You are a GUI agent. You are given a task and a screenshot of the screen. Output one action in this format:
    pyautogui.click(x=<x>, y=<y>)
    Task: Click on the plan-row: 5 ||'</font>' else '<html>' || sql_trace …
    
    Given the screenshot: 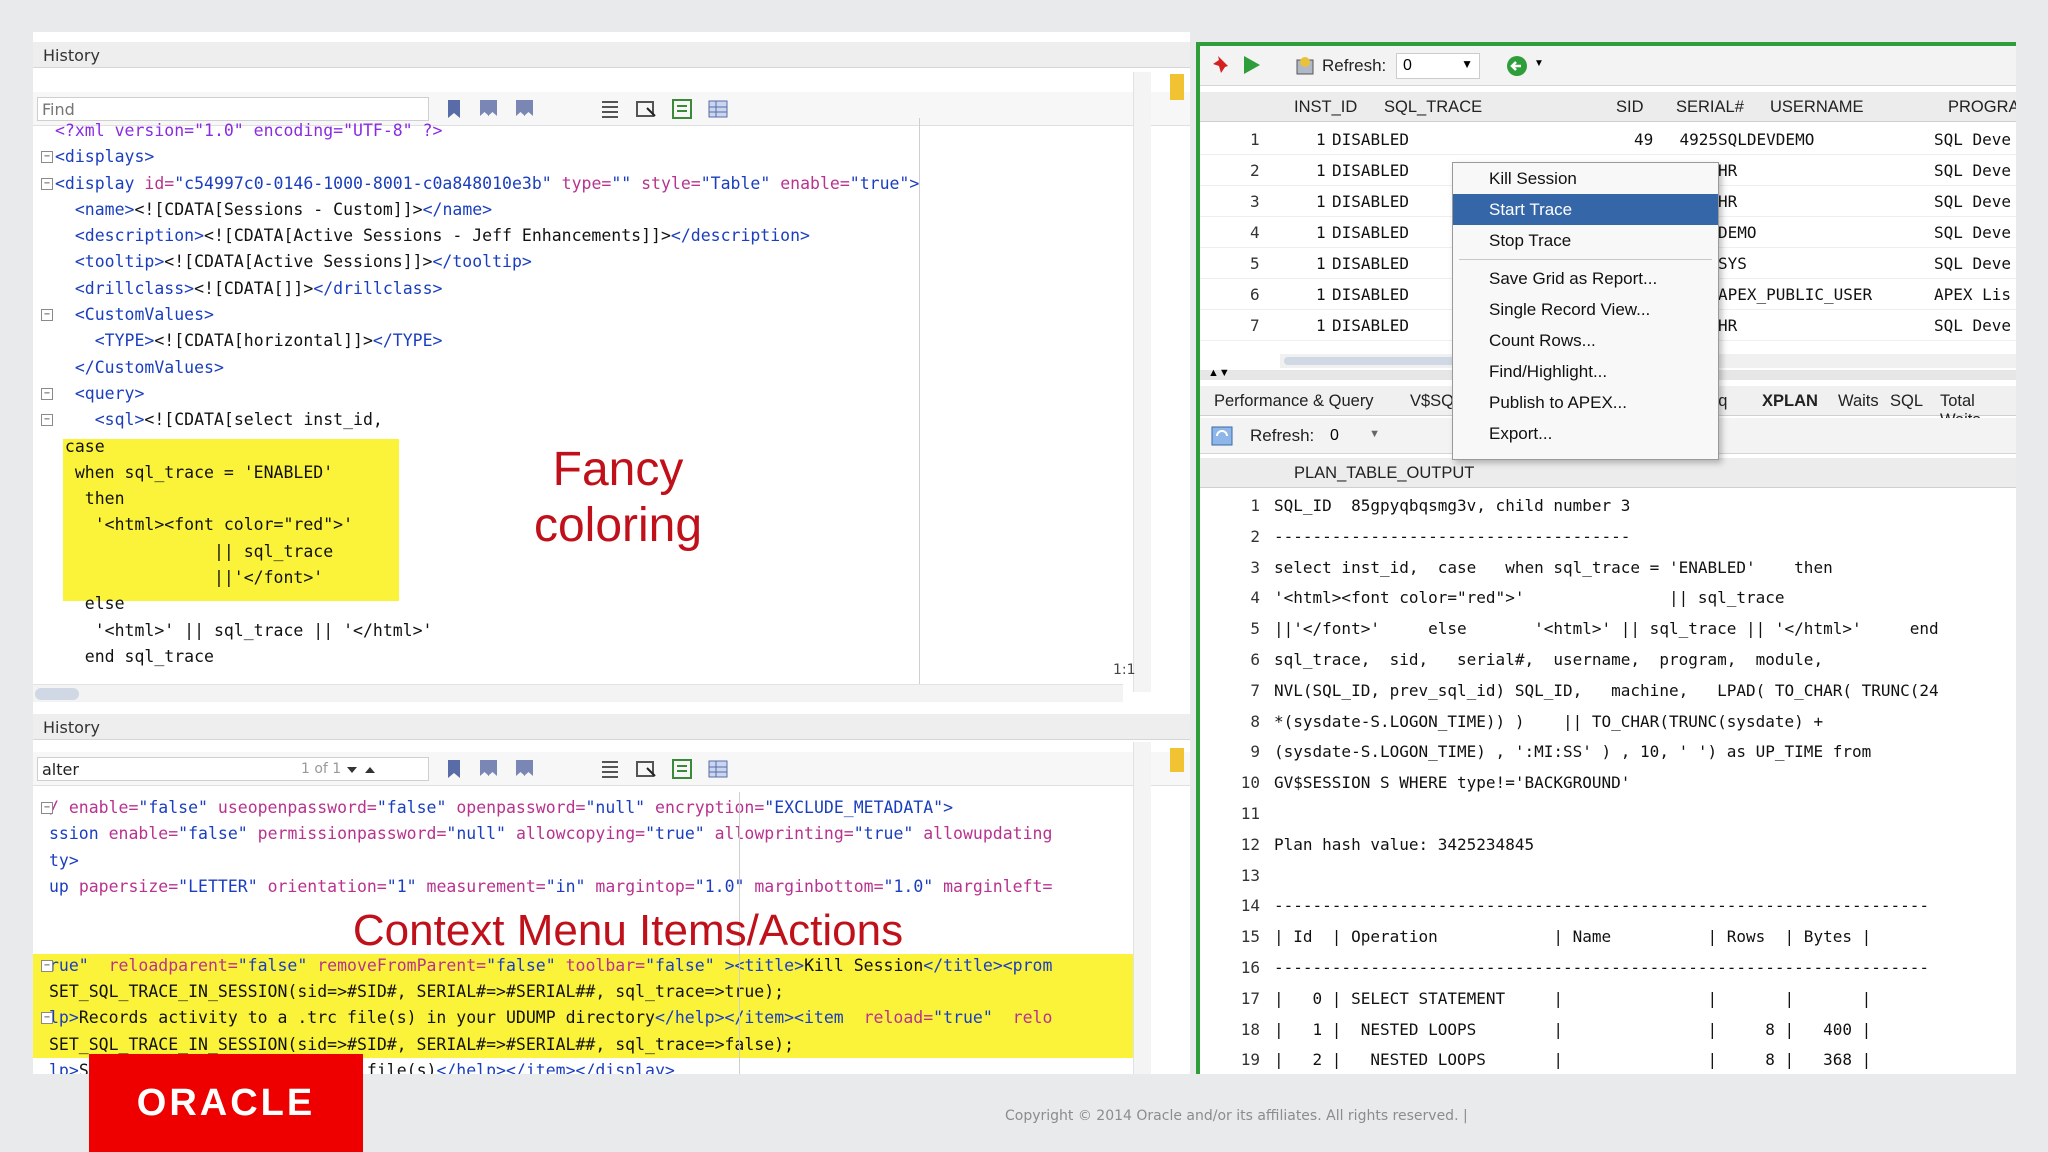 What is the action you would take?
    pyautogui.click(x=1608, y=628)
    